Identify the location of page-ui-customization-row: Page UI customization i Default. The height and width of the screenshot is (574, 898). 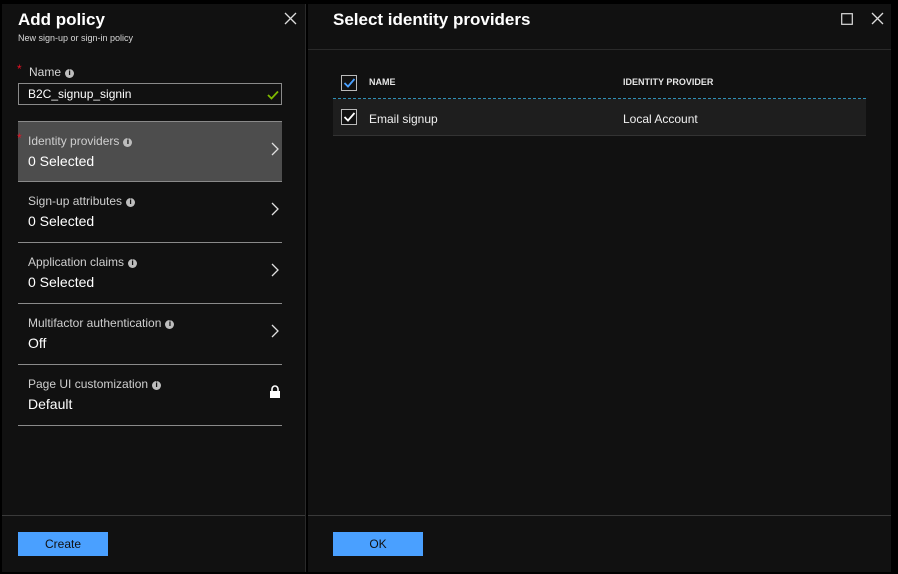
(150, 395).